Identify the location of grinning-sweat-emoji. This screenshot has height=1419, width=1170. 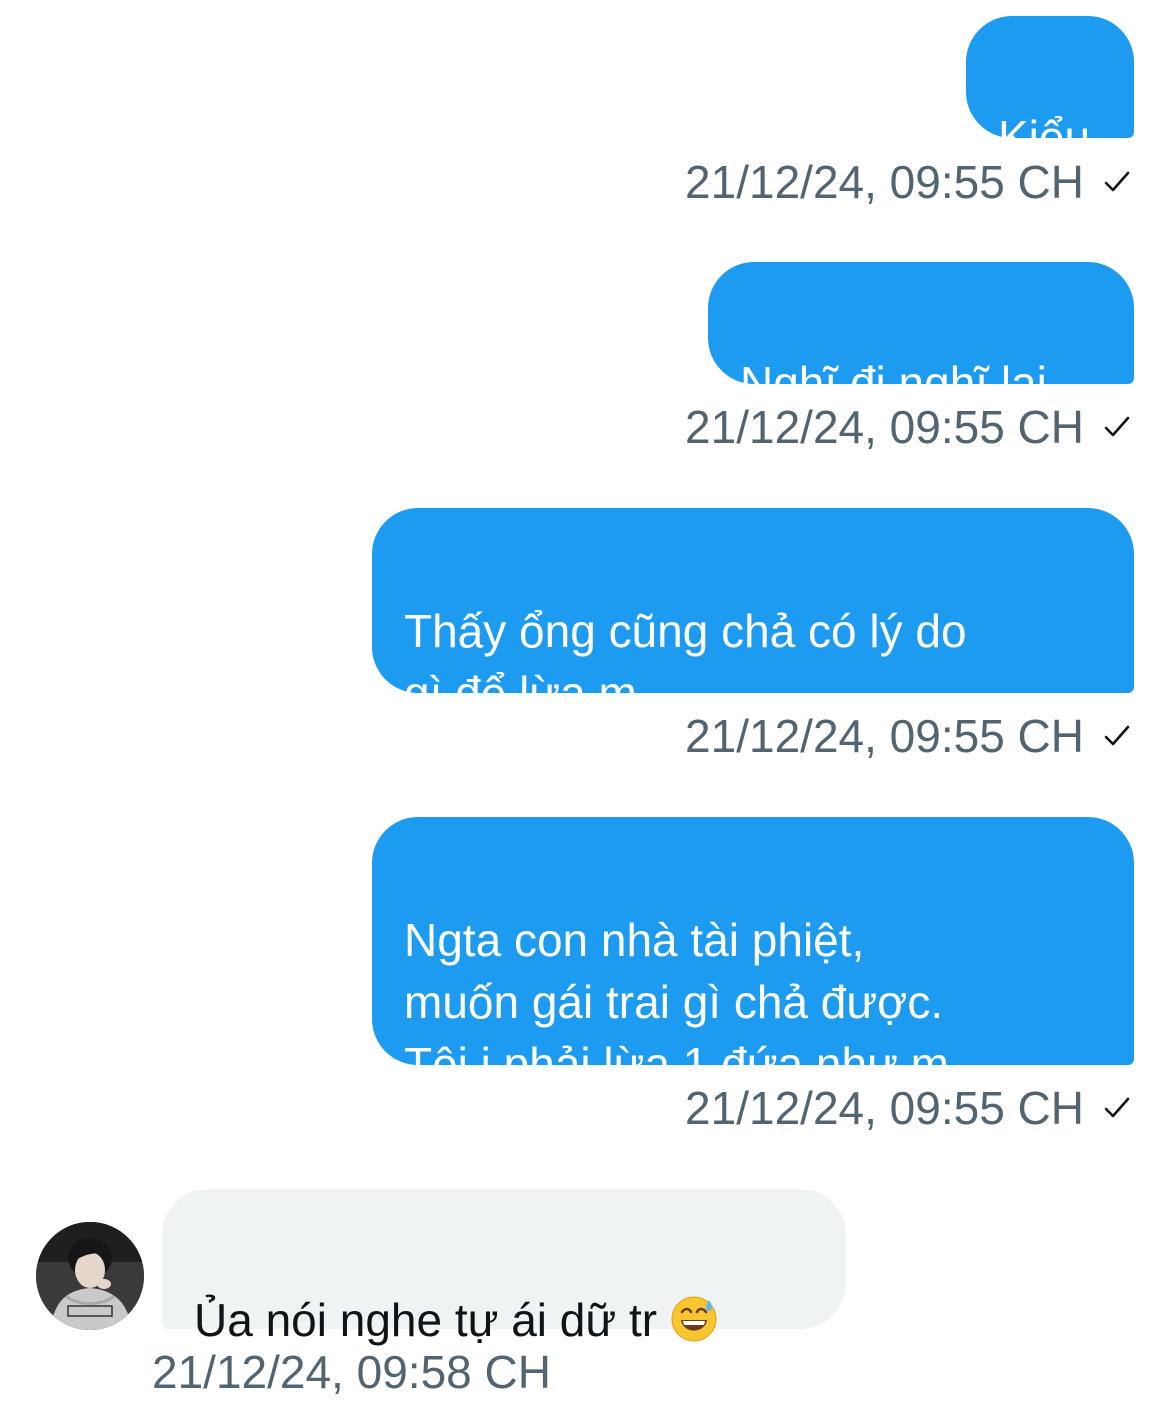
(694, 1319).